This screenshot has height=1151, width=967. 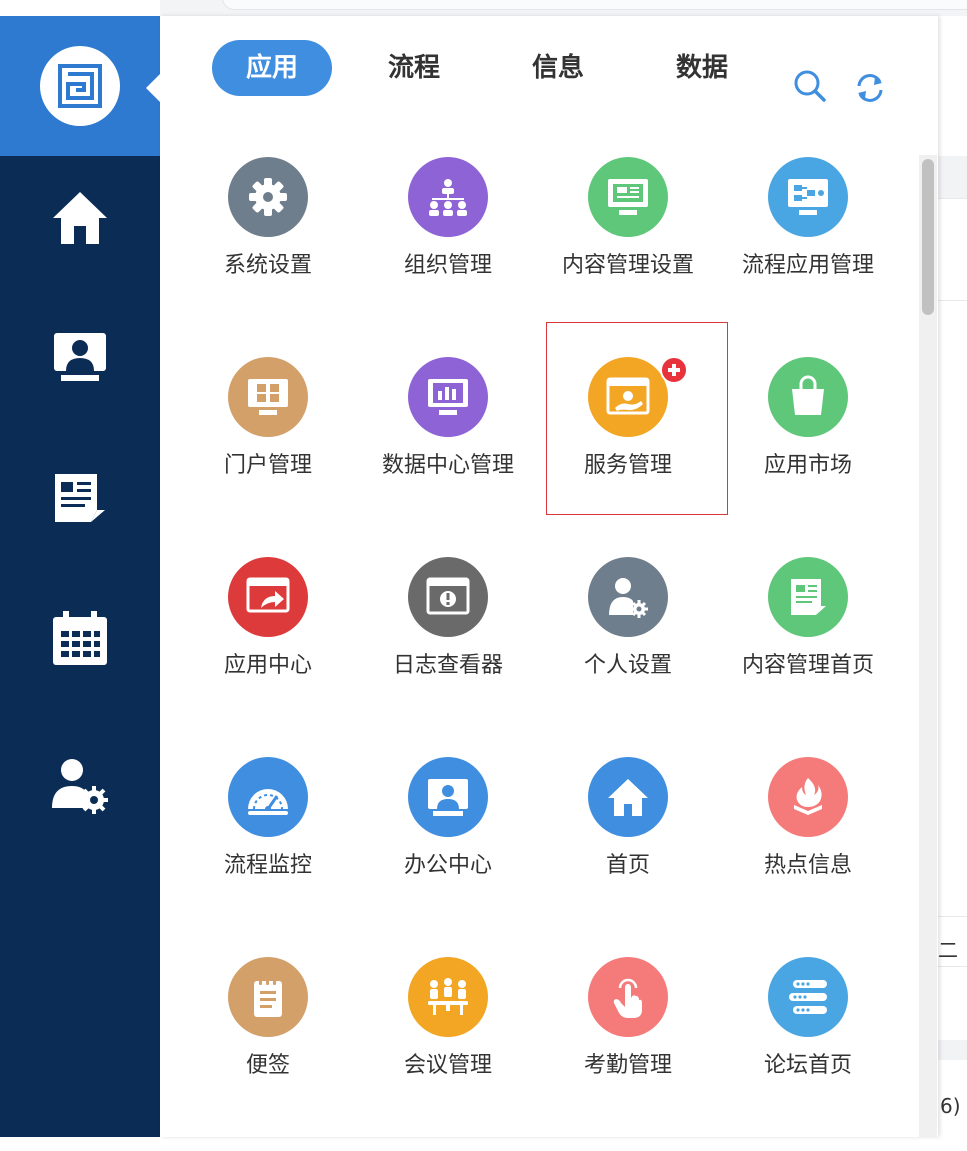 I want to click on selected-app-highlight, so click(x=637, y=418).